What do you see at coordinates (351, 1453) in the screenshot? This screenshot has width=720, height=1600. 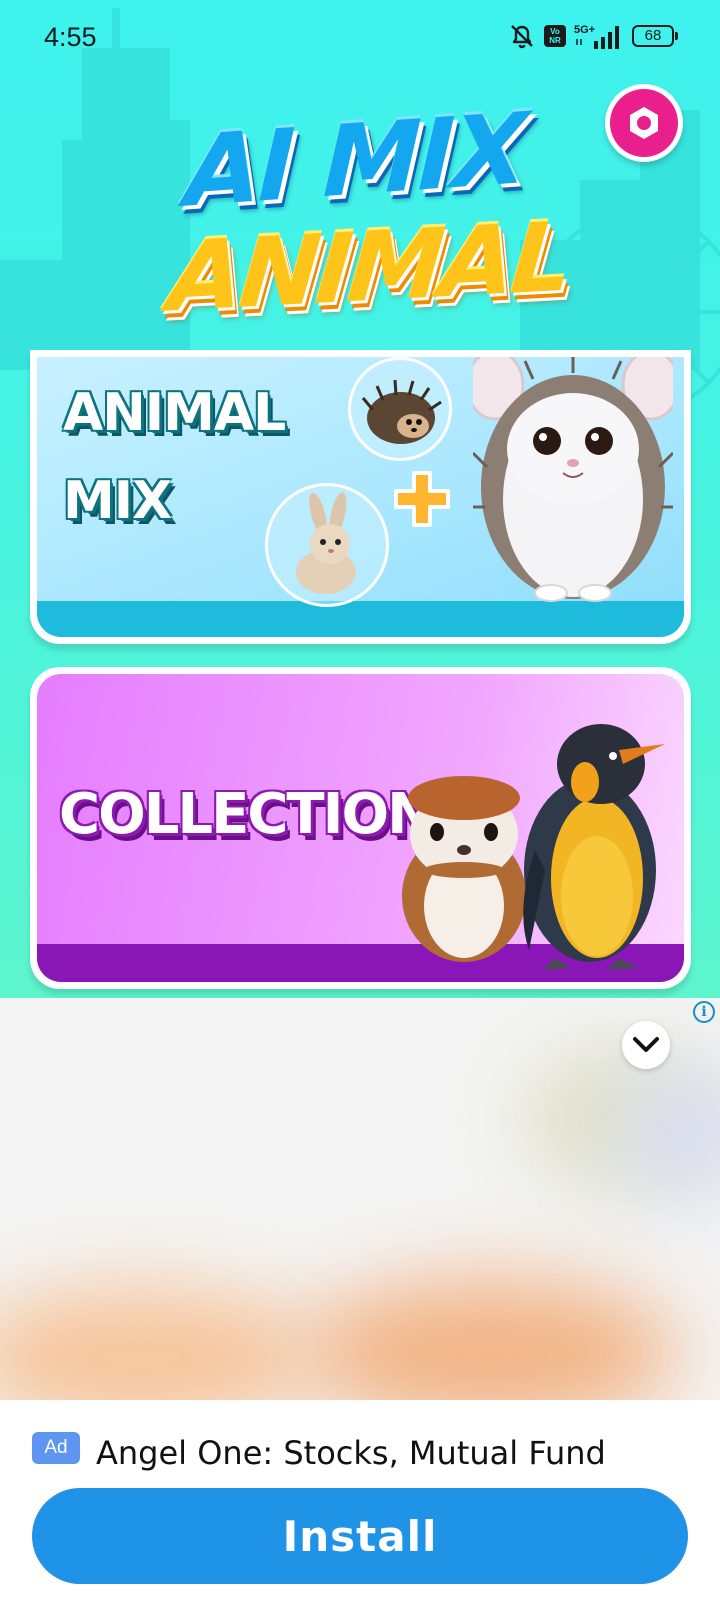 I see `ad-title: Angel One: Stocks, Mutual Fund` at bounding box center [351, 1453].